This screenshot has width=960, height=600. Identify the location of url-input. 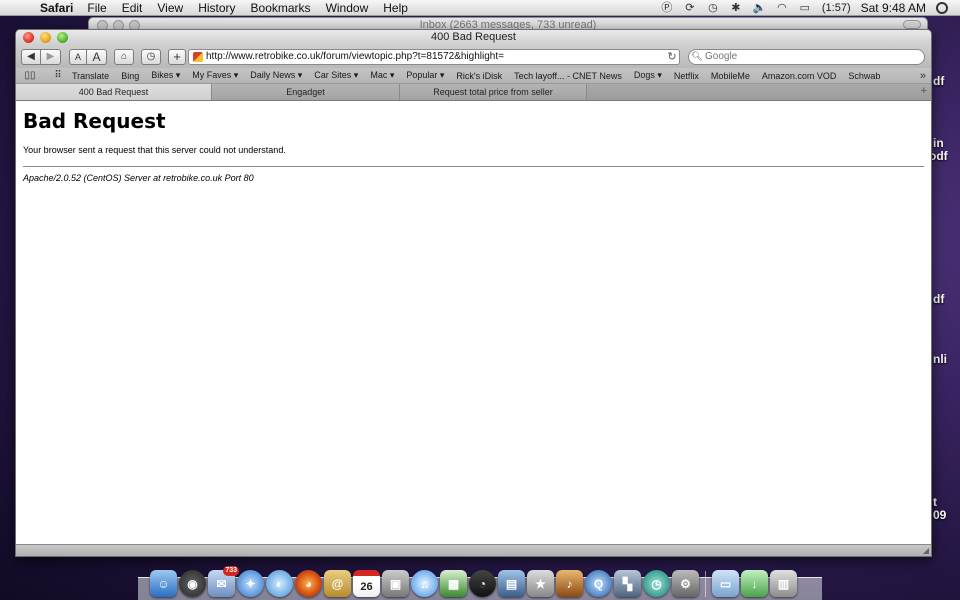
(435, 56).